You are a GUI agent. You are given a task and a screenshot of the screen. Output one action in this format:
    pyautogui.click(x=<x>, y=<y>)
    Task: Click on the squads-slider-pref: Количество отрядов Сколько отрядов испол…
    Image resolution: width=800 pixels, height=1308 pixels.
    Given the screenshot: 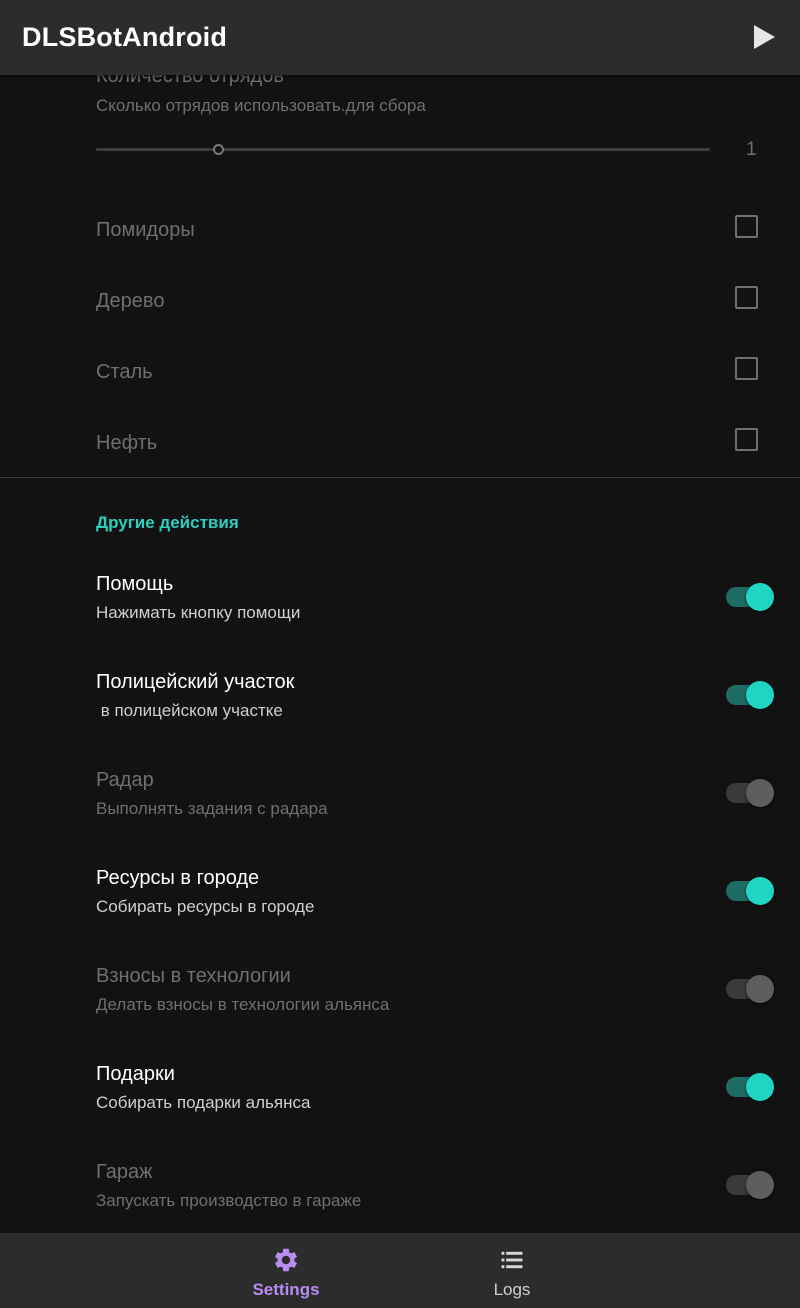 What is the action you would take?
    pyautogui.click(x=400, y=130)
    